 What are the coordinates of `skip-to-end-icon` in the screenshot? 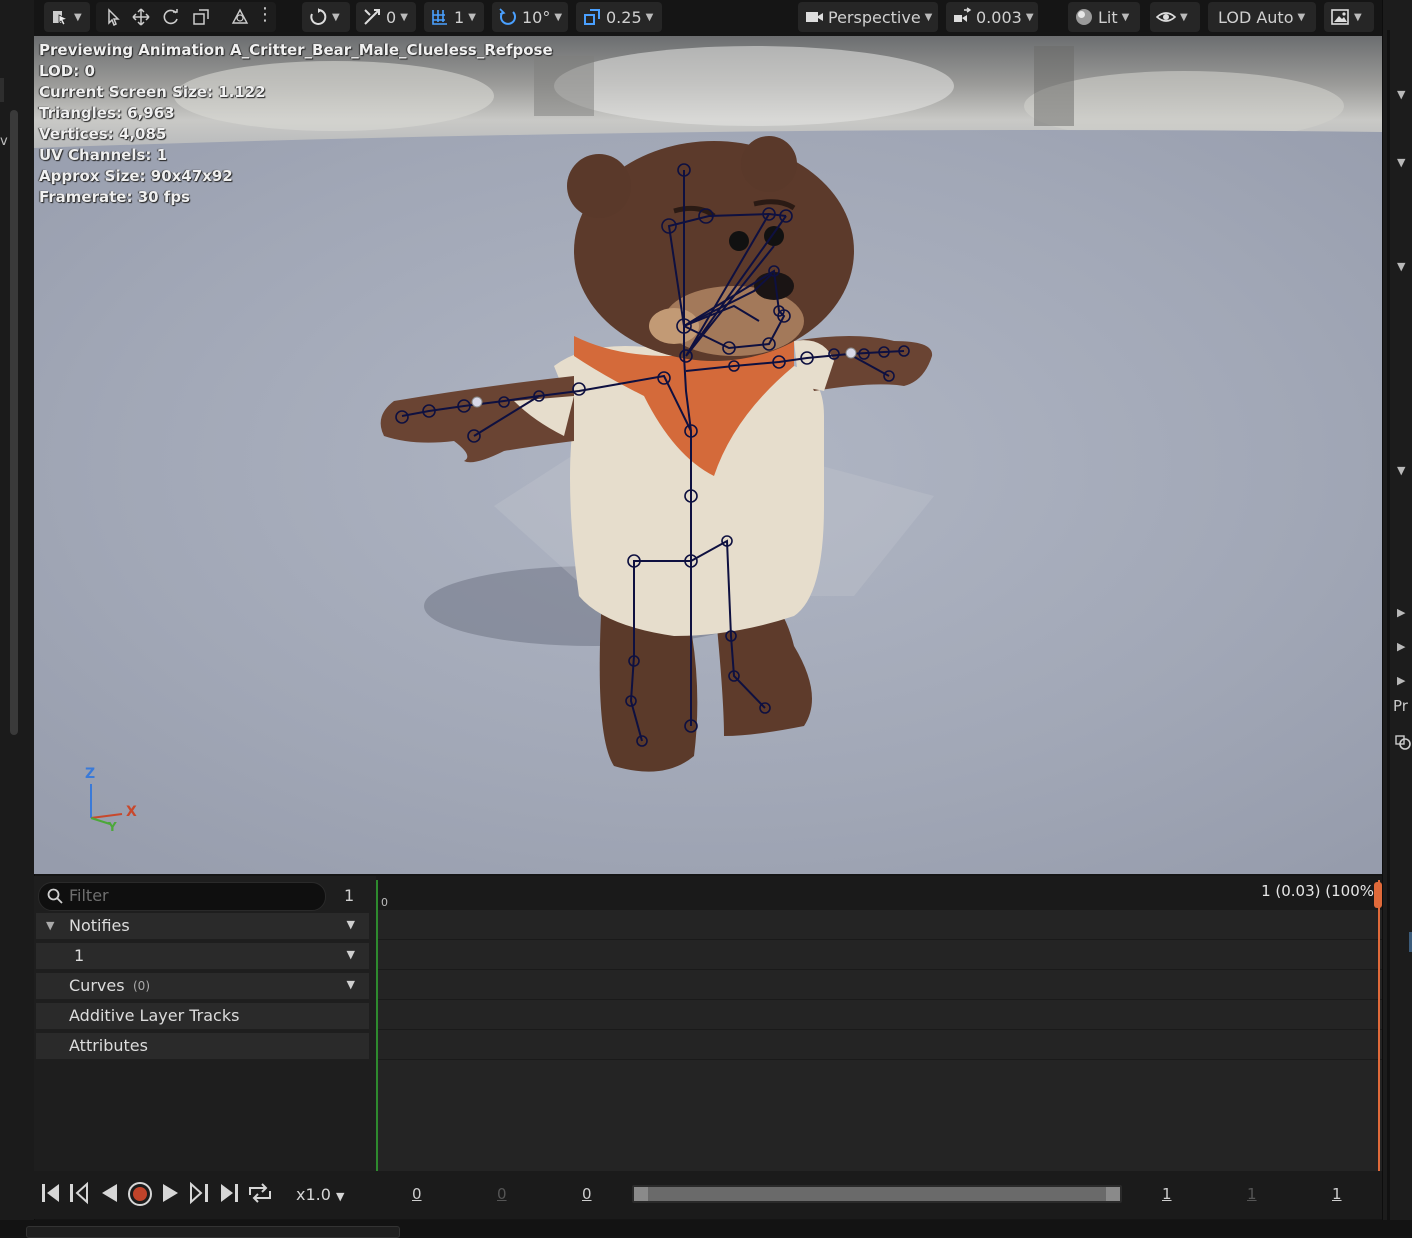 It's located at (229, 1193).